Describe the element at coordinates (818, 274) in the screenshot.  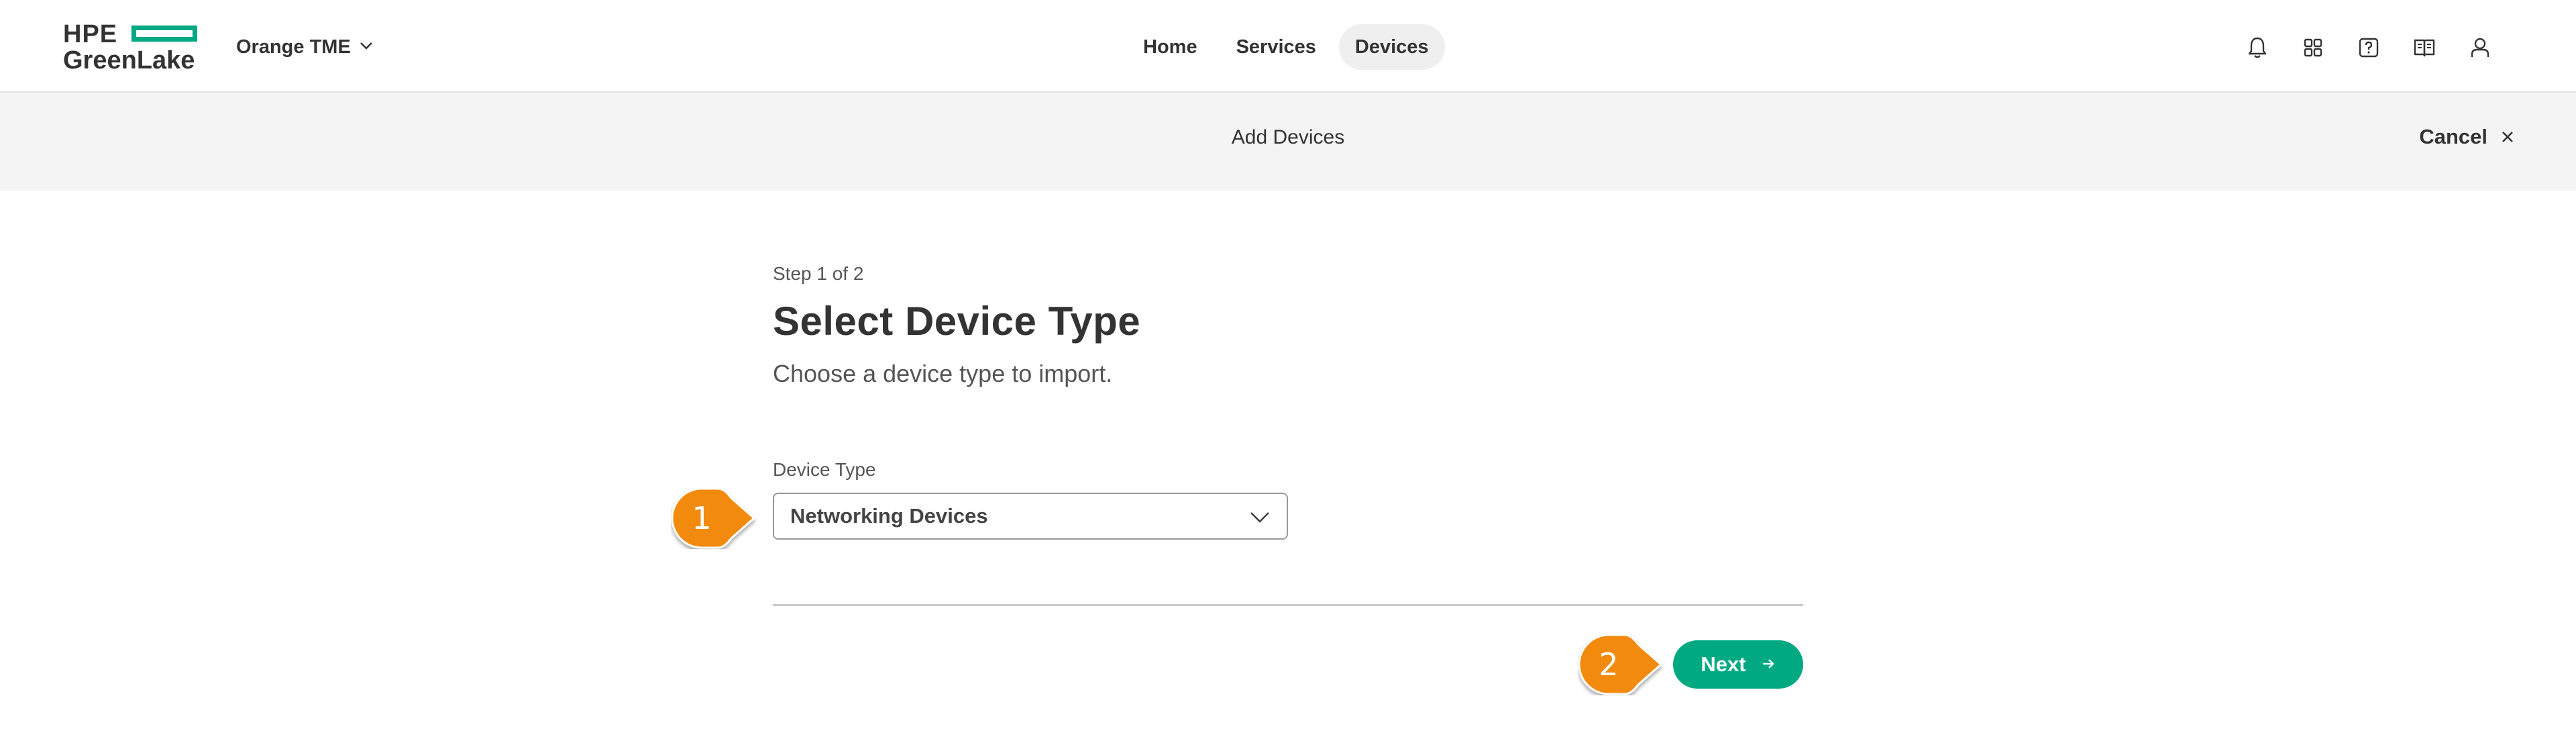
I see `step-indicator: Step 1 of 2` at that location.